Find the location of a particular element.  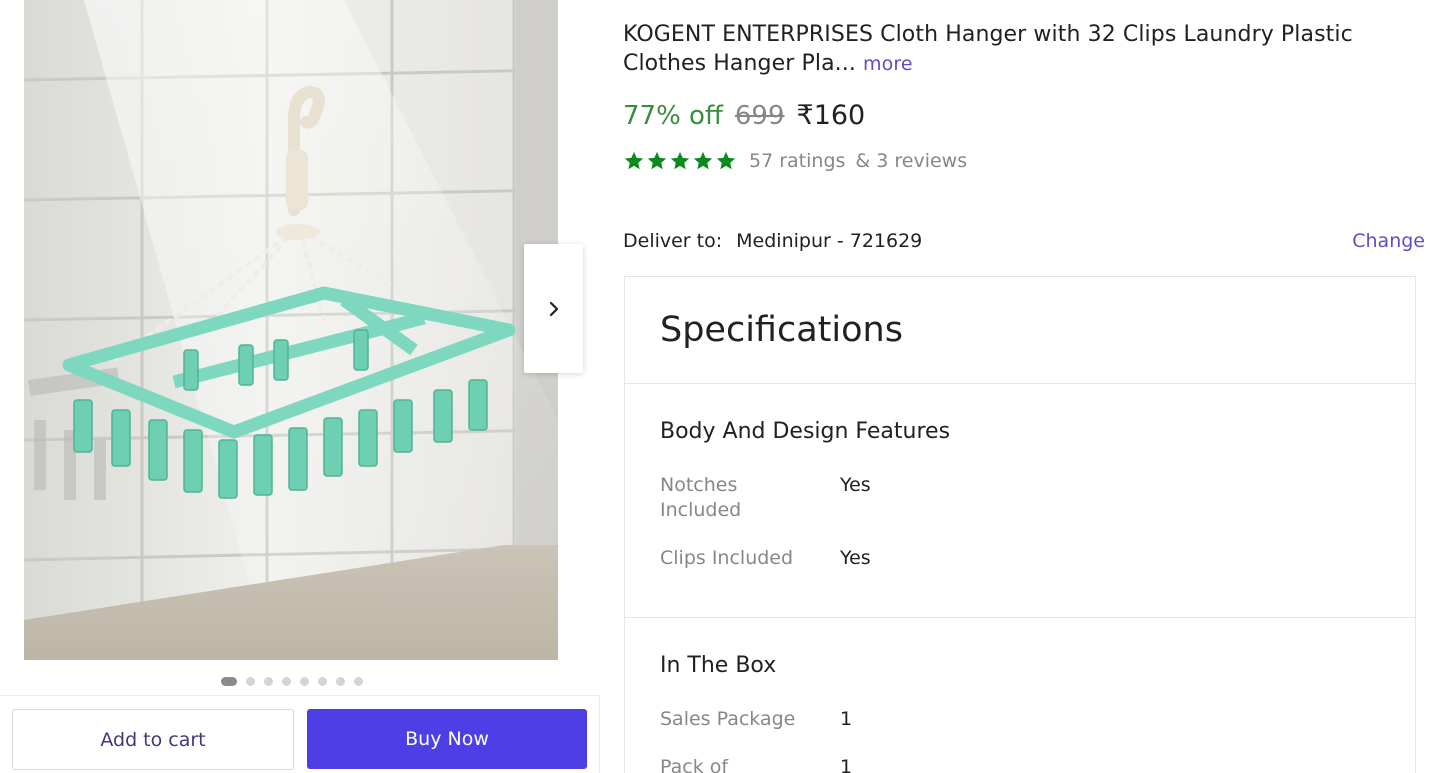

spec-section-title: Body And Design Features is located at coordinates (805, 431).